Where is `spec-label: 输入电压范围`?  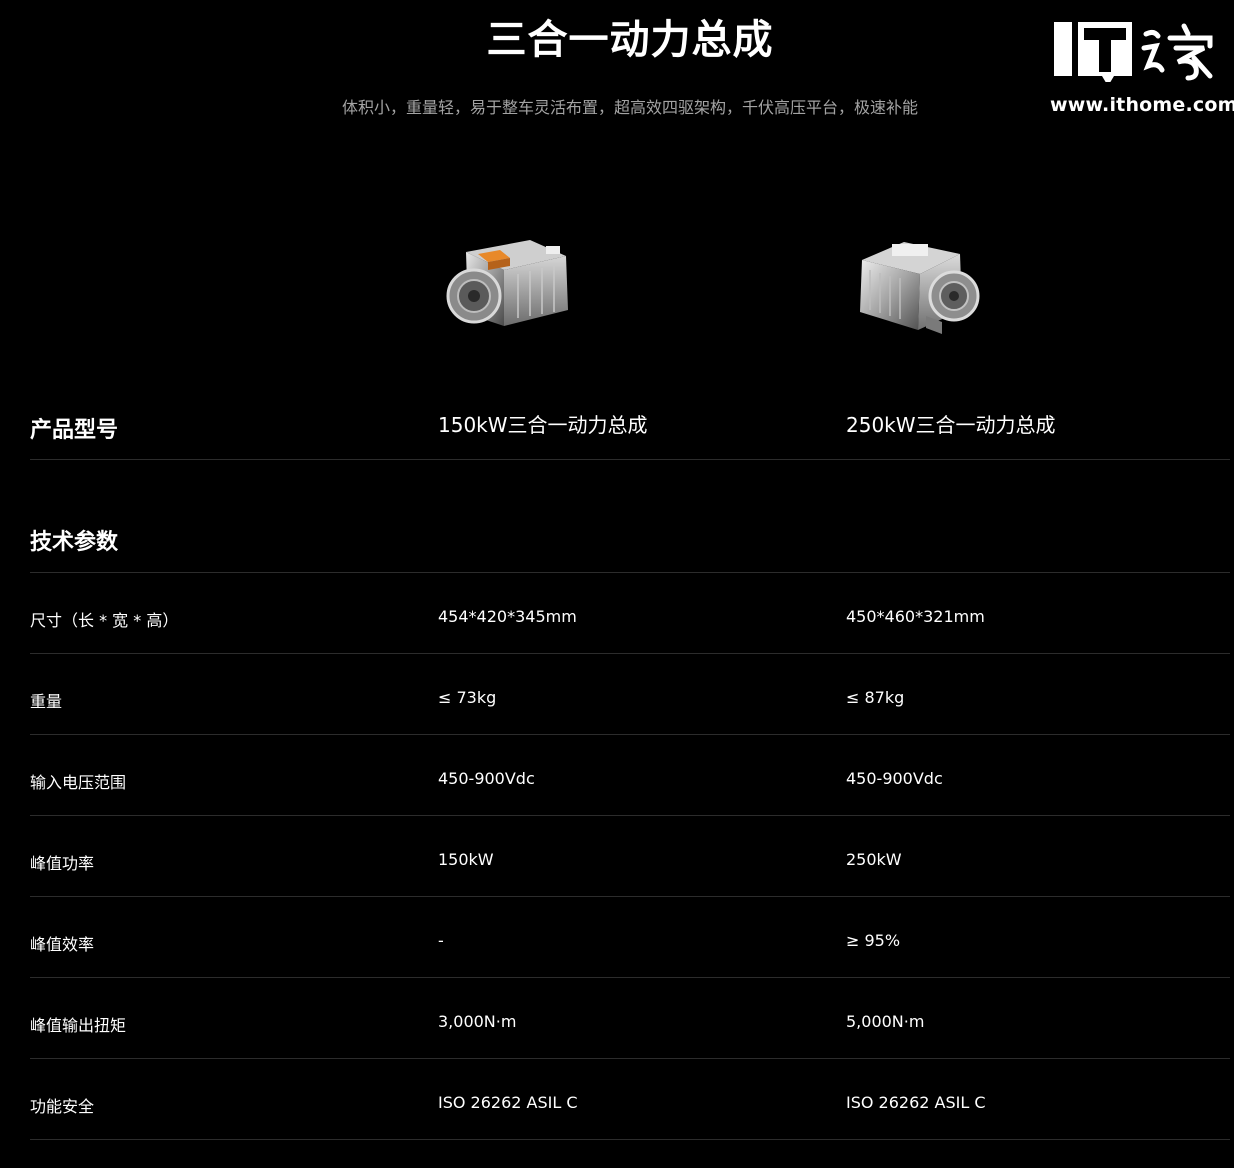
spec-label: 输入电压范围 is located at coordinates (78, 782).